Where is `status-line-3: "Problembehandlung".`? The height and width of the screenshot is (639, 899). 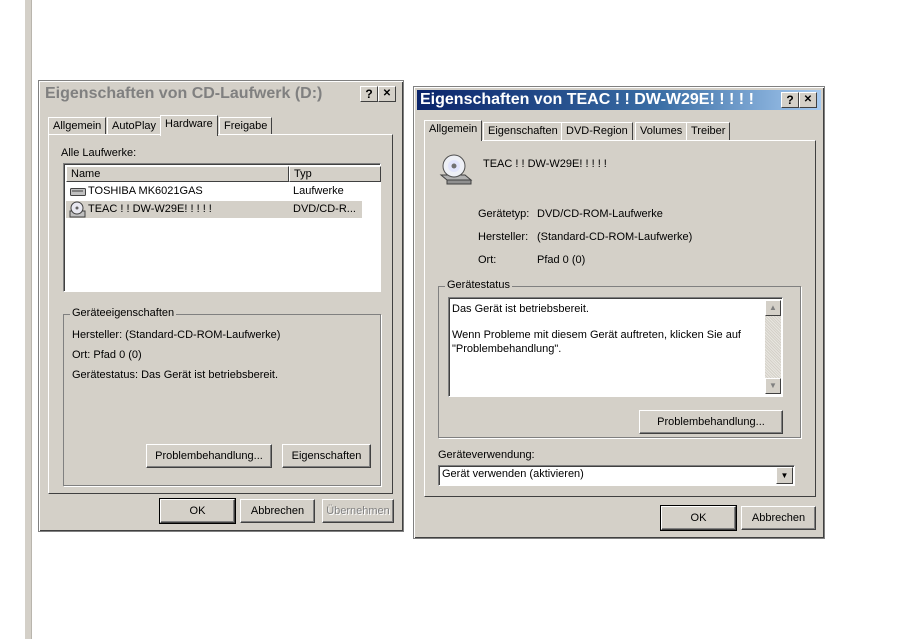 status-line-3: "Problembehandlung". is located at coordinates (507, 349).